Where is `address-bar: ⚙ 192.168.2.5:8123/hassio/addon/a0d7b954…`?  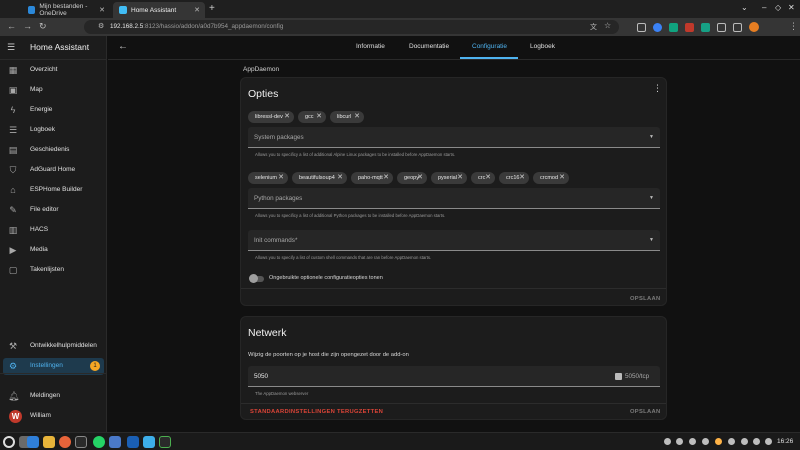
address-bar: ⚙ 192.168.2.5:8123/hassio/addon/a0d7b954… is located at coordinates (351, 27).